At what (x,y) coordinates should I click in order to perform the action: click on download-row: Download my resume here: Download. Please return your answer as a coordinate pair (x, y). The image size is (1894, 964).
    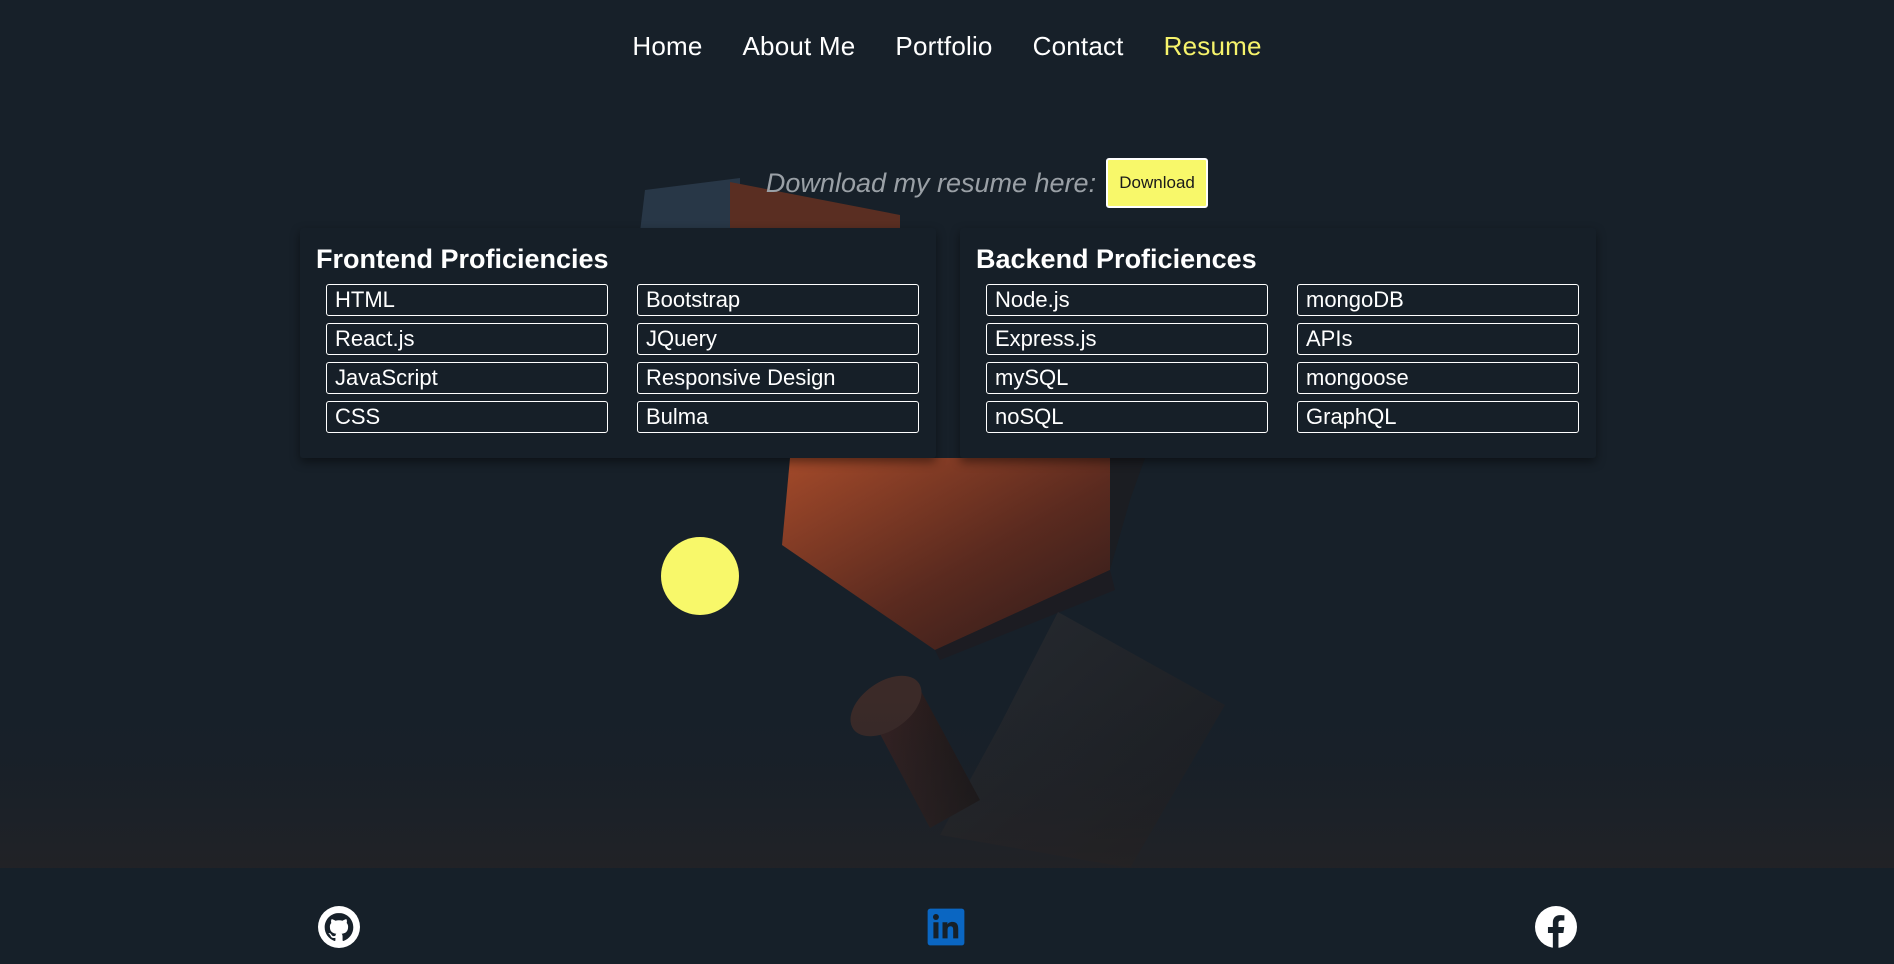
    Looking at the image, I should click on (947, 183).